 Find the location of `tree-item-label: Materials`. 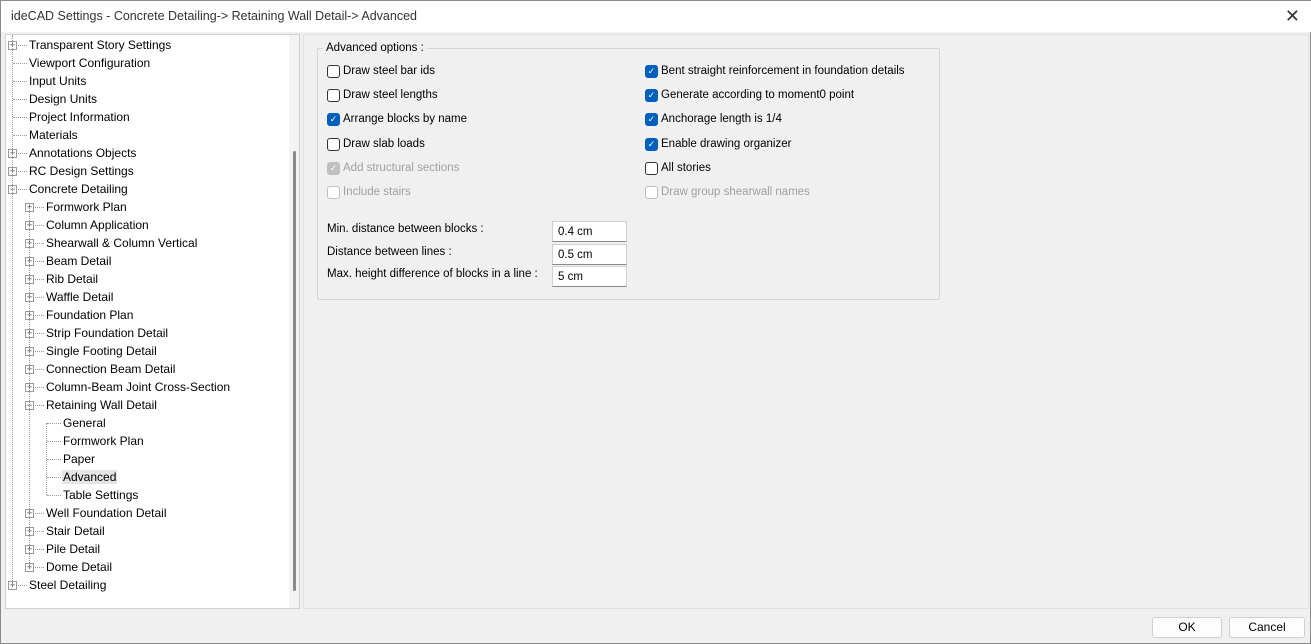

tree-item-label: Materials is located at coordinates (53, 135).